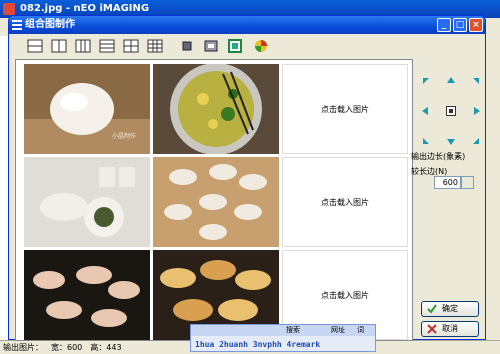 Image resolution: width=500 pixels, height=354 pixels. I want to click on arrow-down-left-icon, so click(426, 141).